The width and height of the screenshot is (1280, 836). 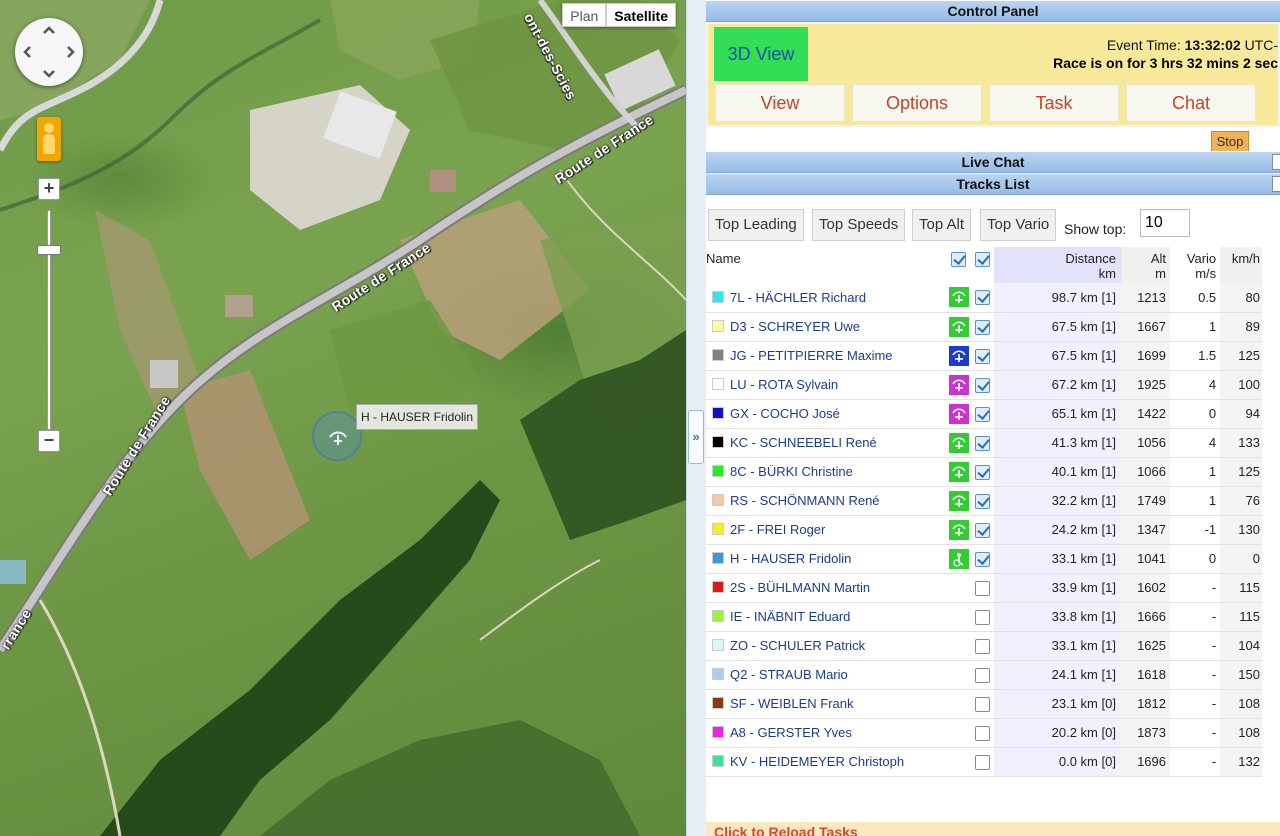 I want to click on show-top-input, so click(x=1165, y=223).